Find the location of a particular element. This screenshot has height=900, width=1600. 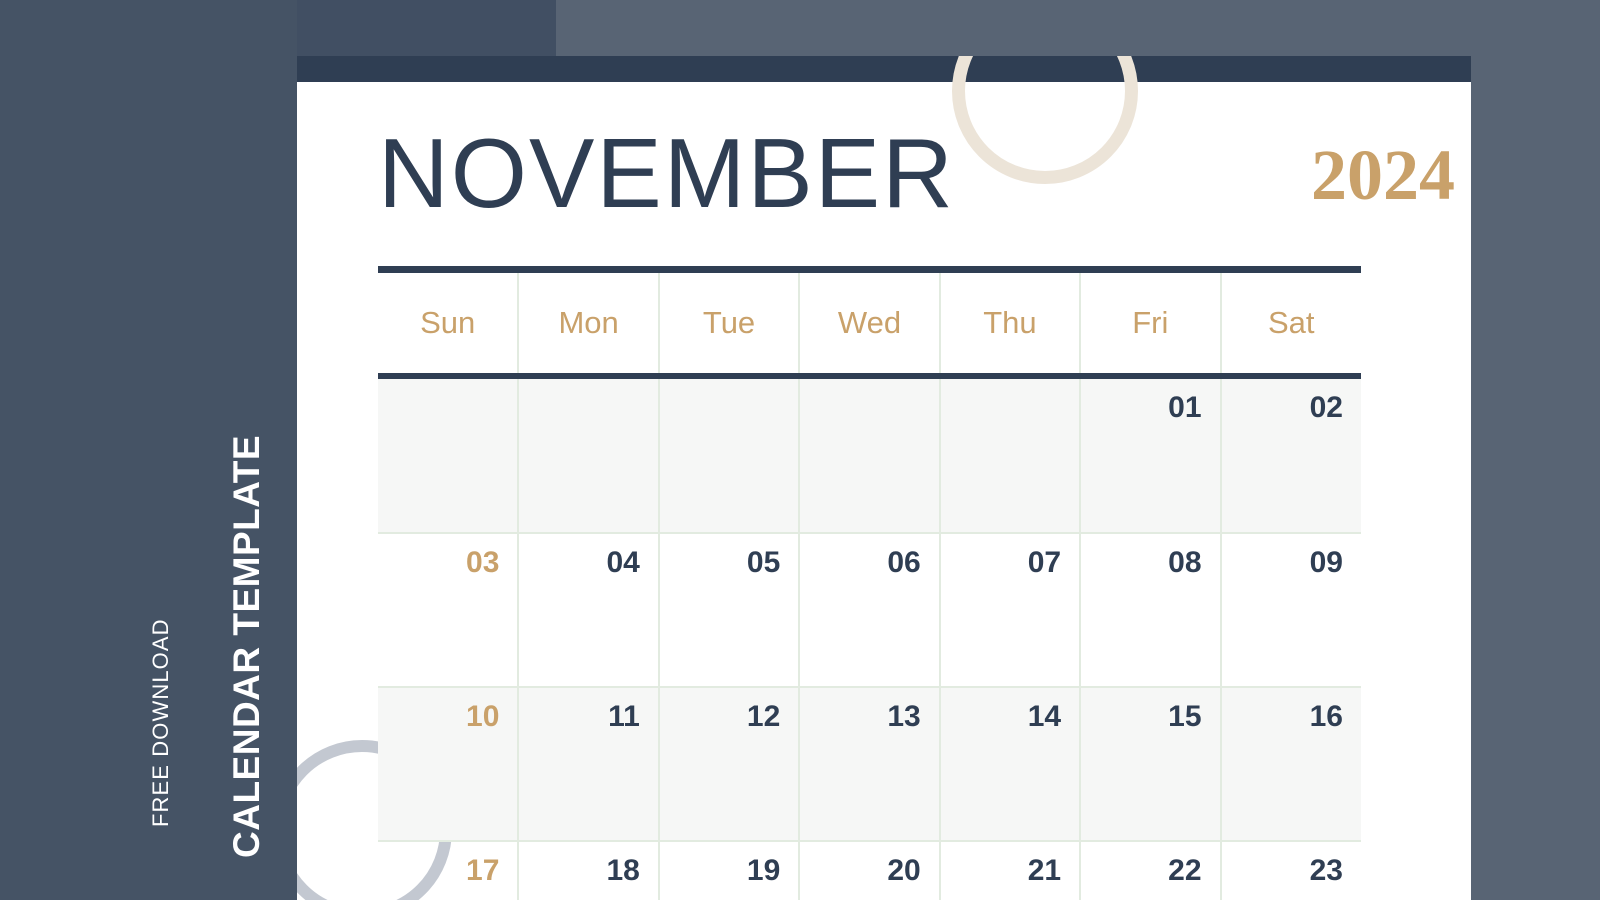

day-cell: 07 is located at coordinates (1009, 610).